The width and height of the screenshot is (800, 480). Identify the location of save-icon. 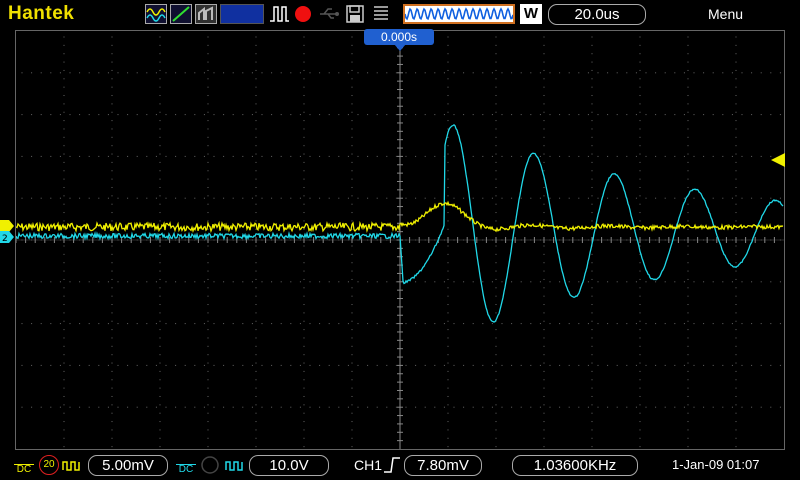
(355, 14).